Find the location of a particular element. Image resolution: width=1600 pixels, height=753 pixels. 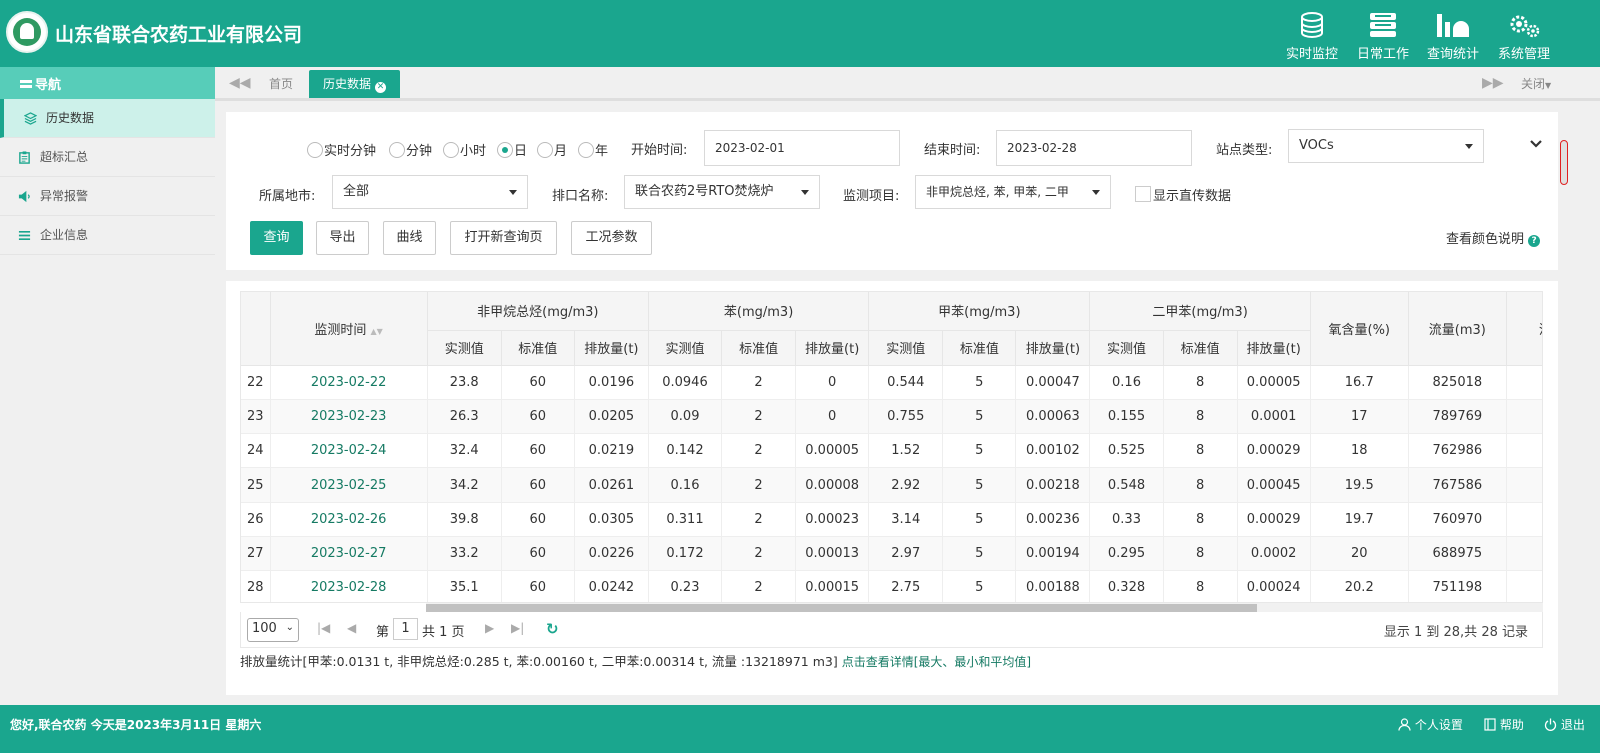

logout-link: 退出 is located at coordinates (1564, 724).